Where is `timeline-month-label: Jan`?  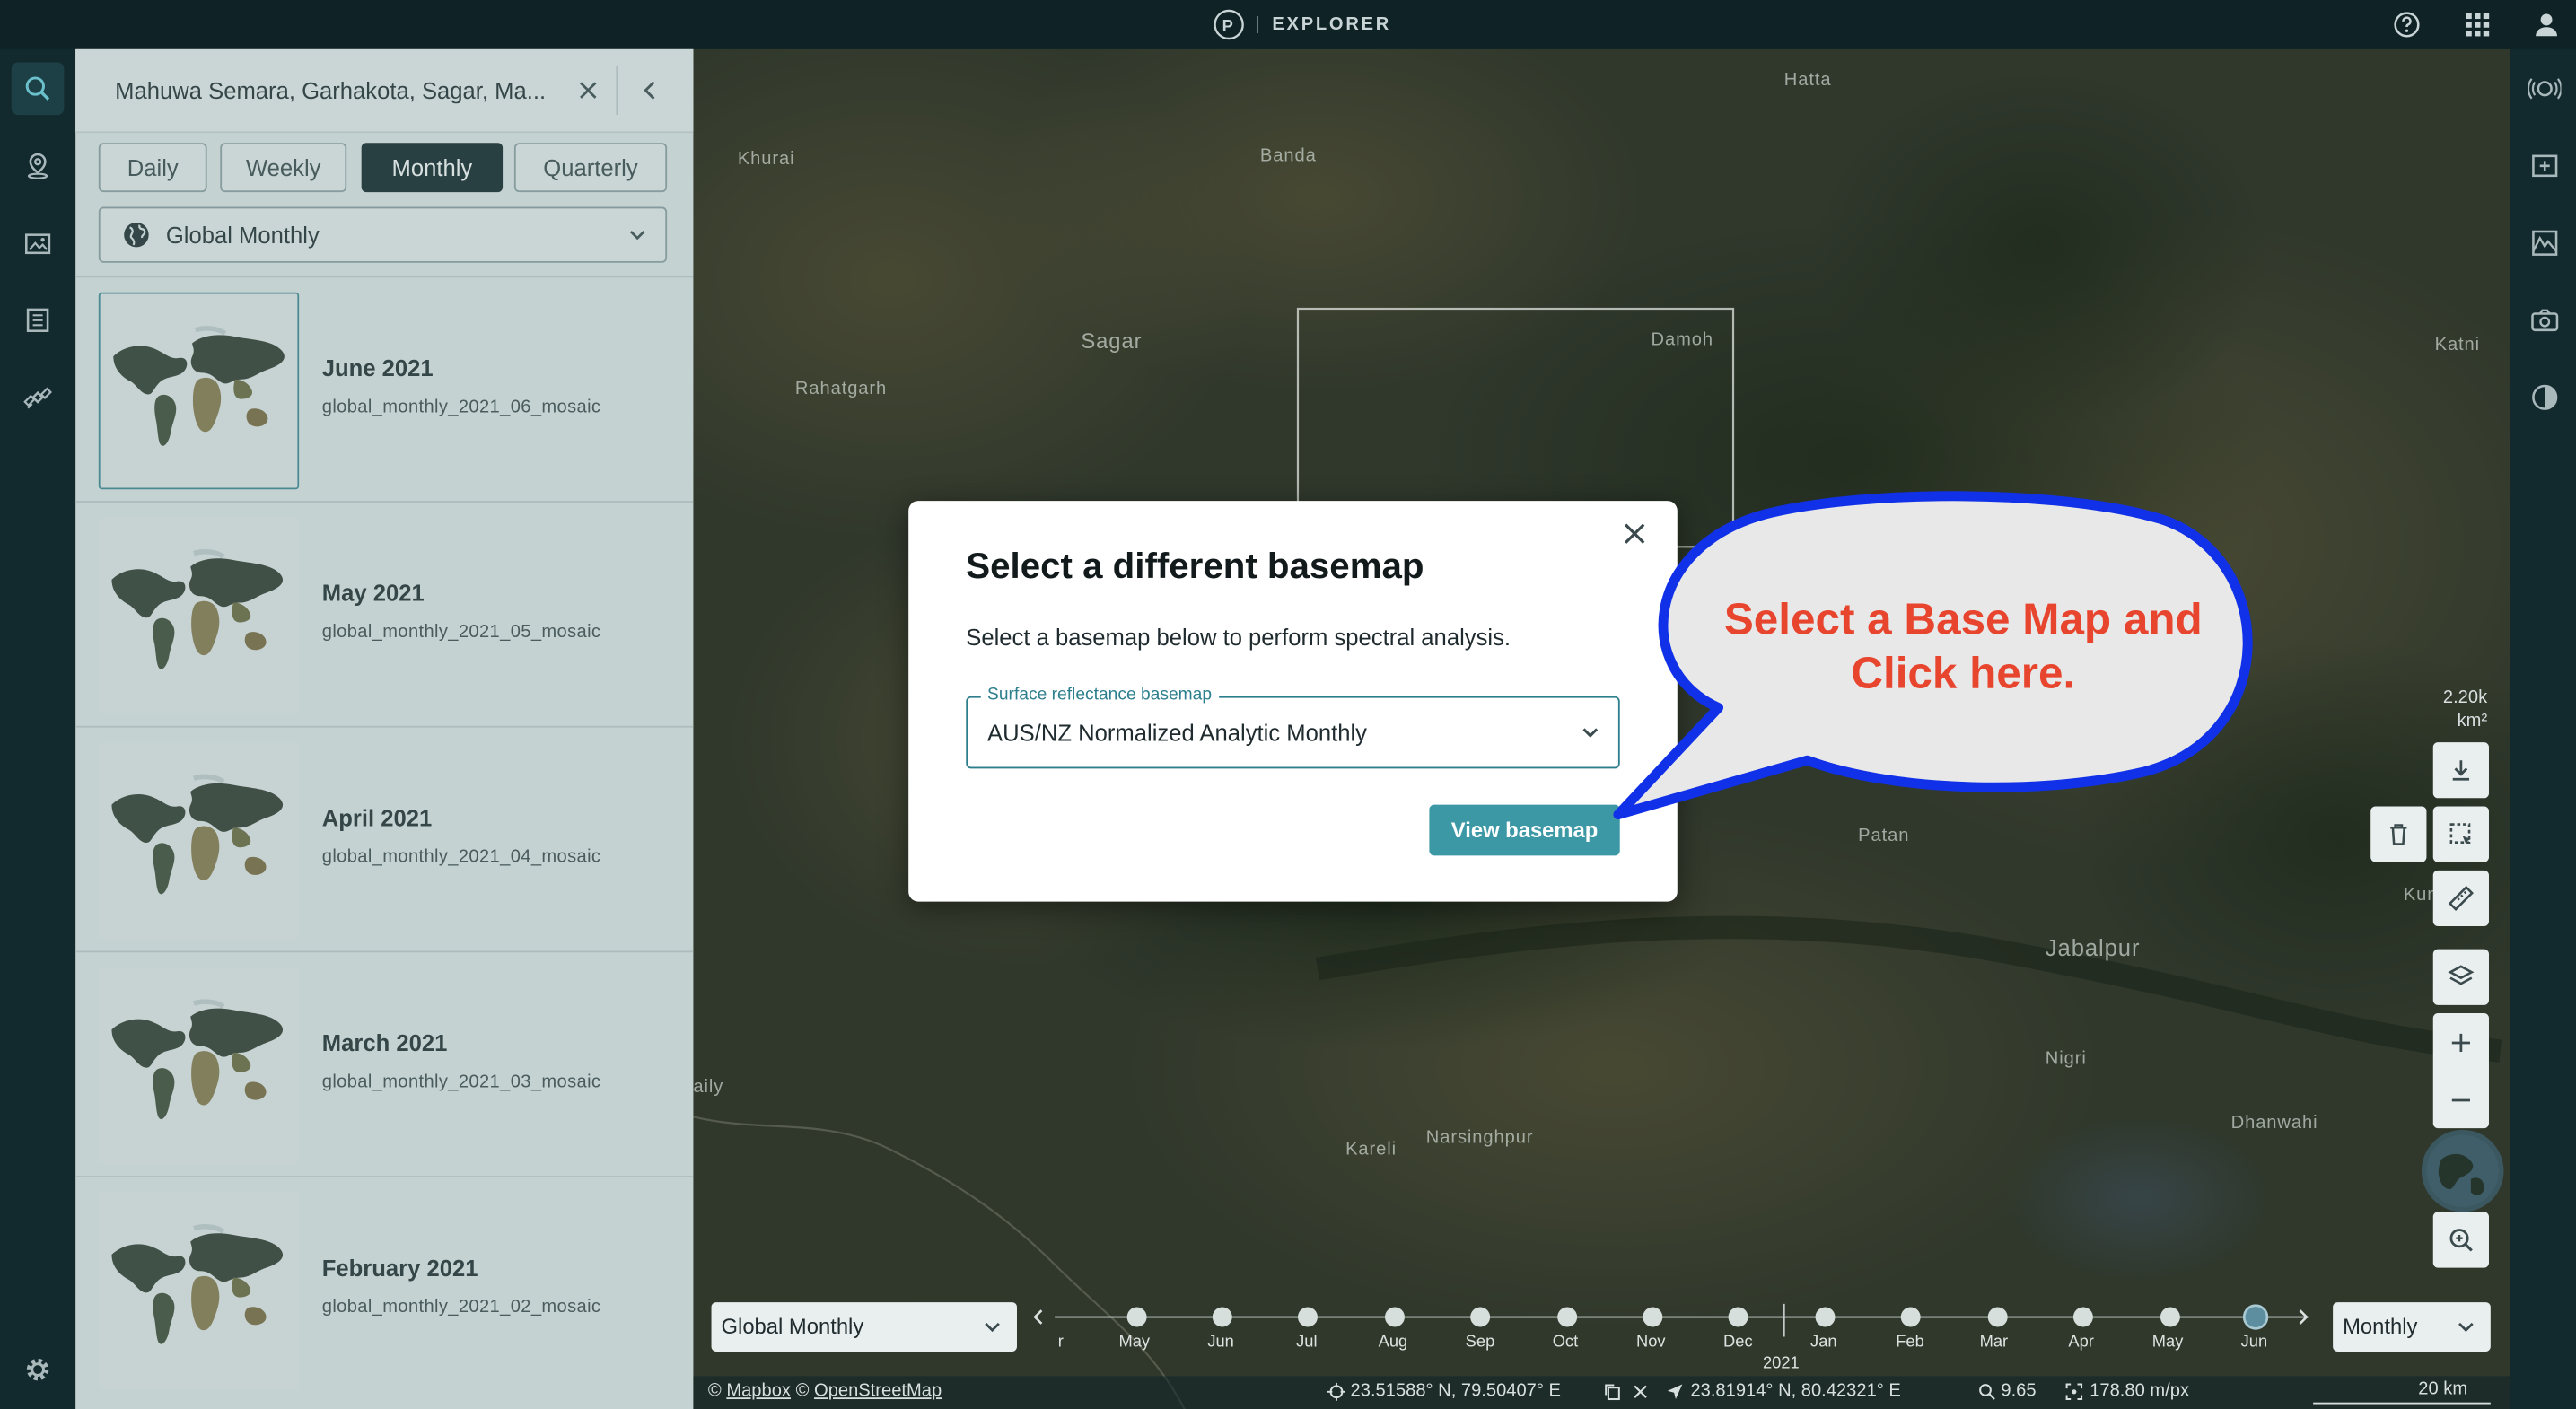
timeline-month-label: Jan is located at coordinates (1823, 1342).